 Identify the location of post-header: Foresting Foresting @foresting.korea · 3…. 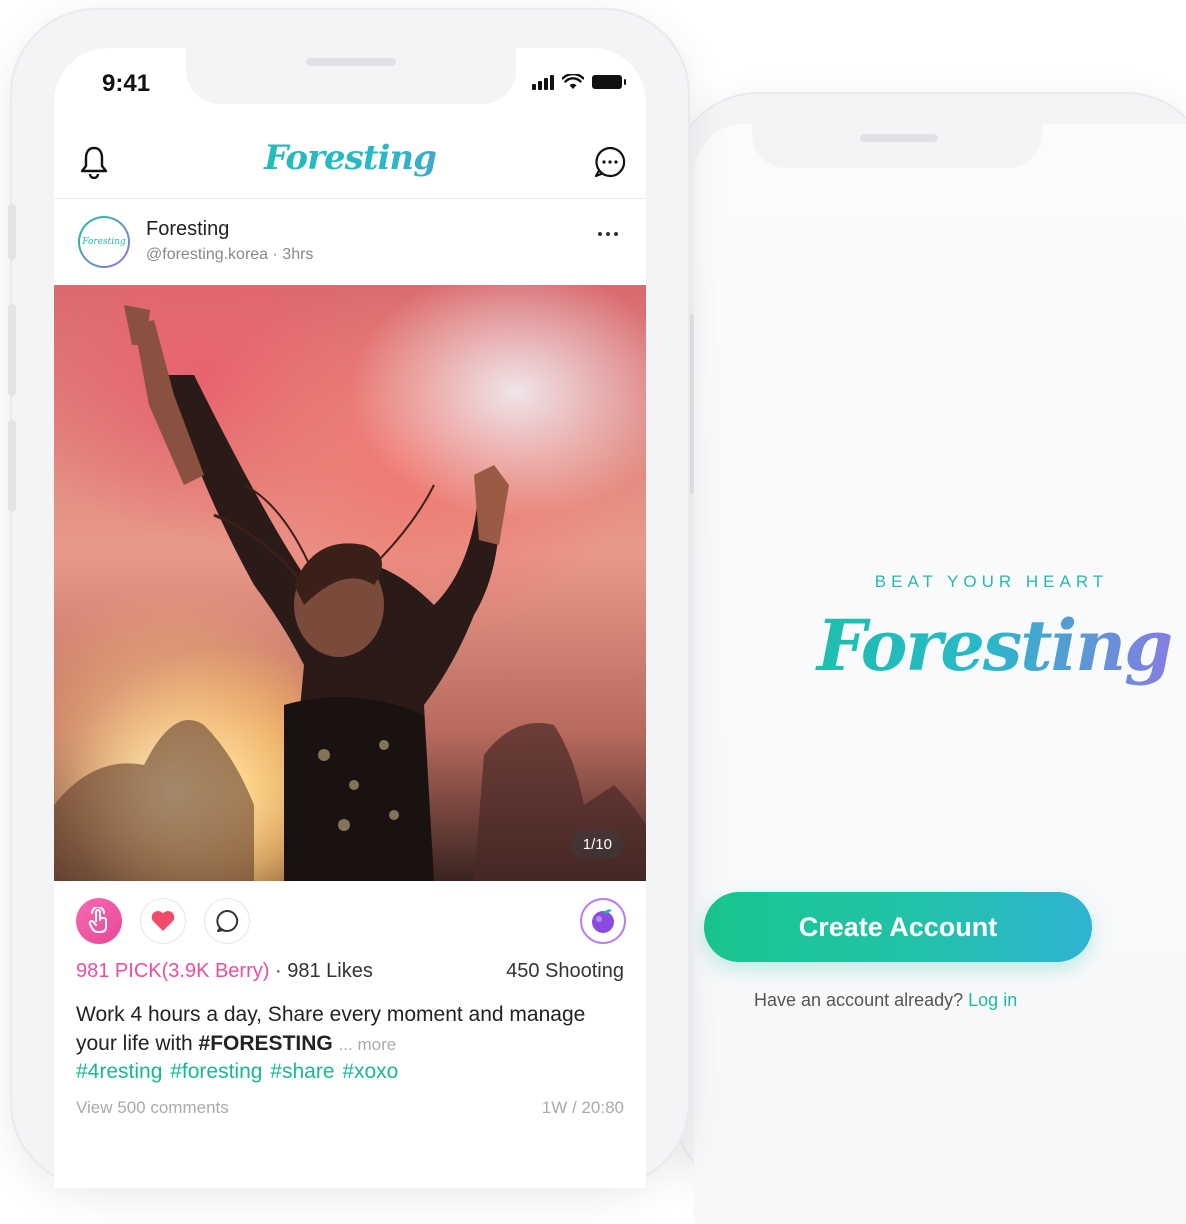
(350, 241).